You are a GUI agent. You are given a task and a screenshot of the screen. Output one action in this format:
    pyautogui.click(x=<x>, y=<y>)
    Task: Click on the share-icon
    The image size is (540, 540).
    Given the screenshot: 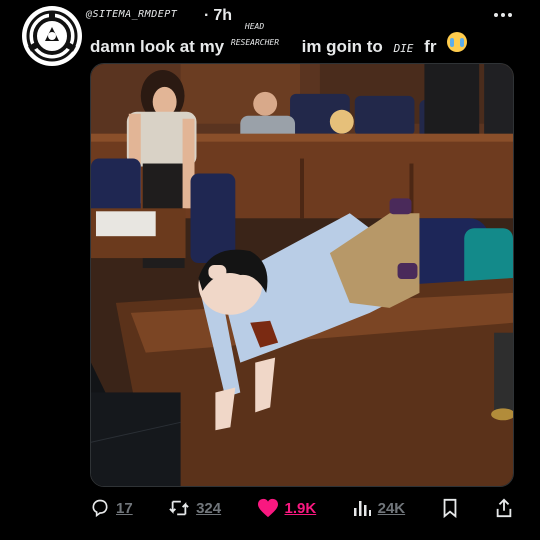 What is the action you would take?
    pyautogui.click(x=504, y=508)
    